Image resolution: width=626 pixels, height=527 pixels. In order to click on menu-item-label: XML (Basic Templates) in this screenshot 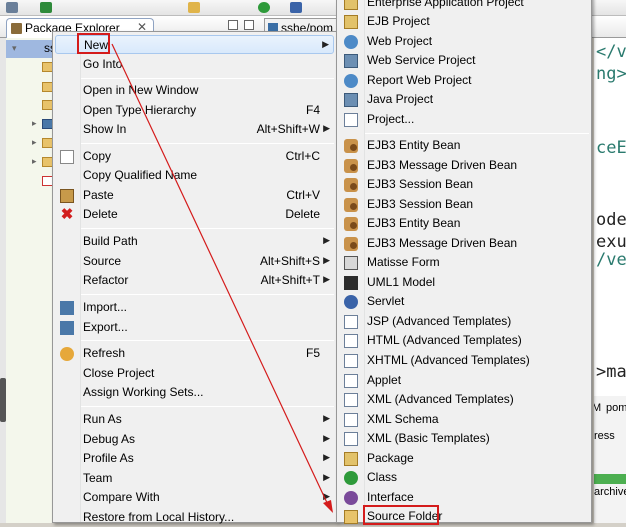, I will do `click(428, 438)`.